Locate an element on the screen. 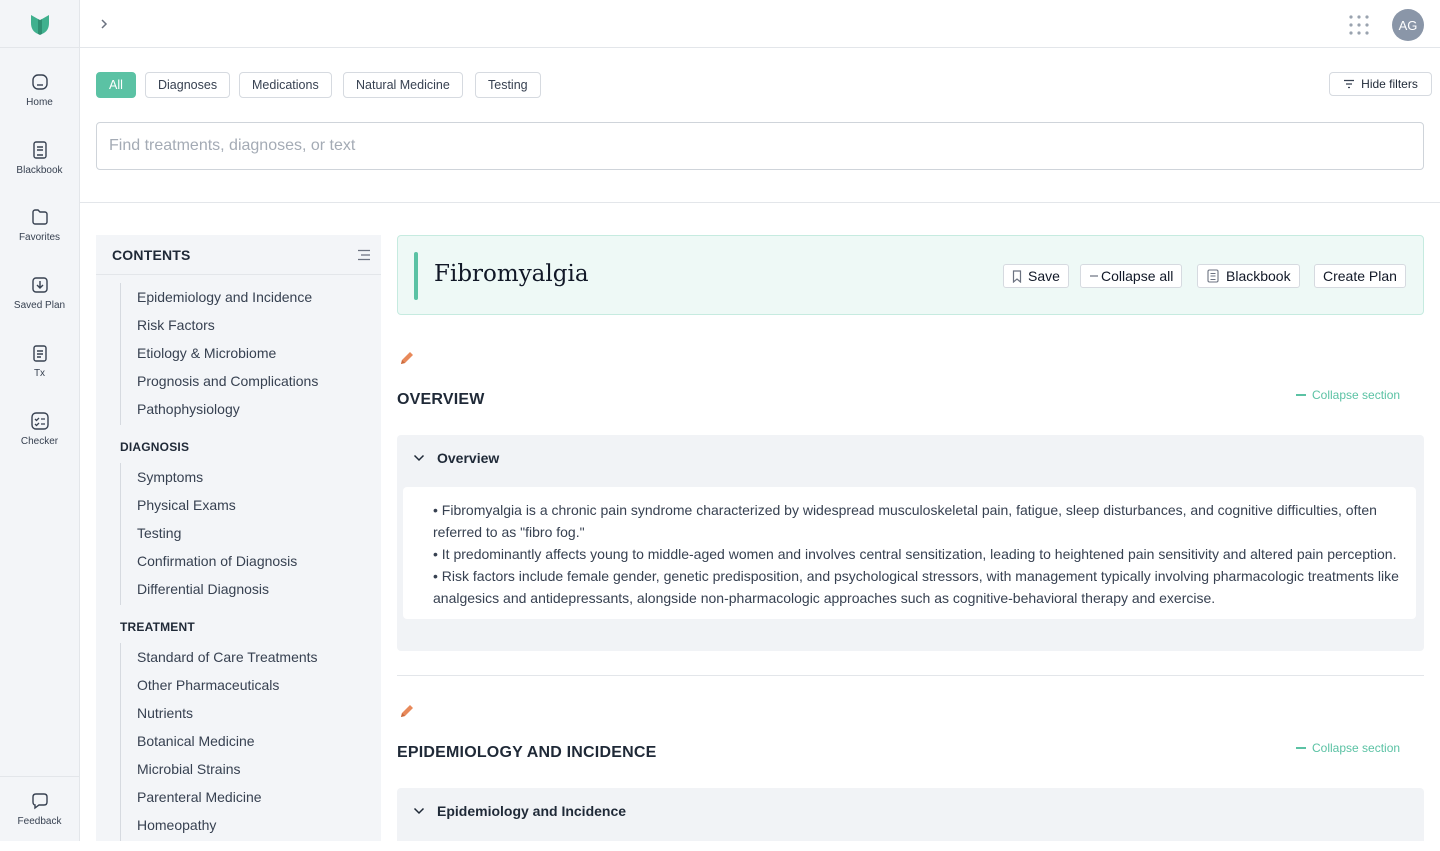 This screenshot has width=1440, height=851. filter-chip-diagnoses: Diagnoses is located at coordinates (188, 85).